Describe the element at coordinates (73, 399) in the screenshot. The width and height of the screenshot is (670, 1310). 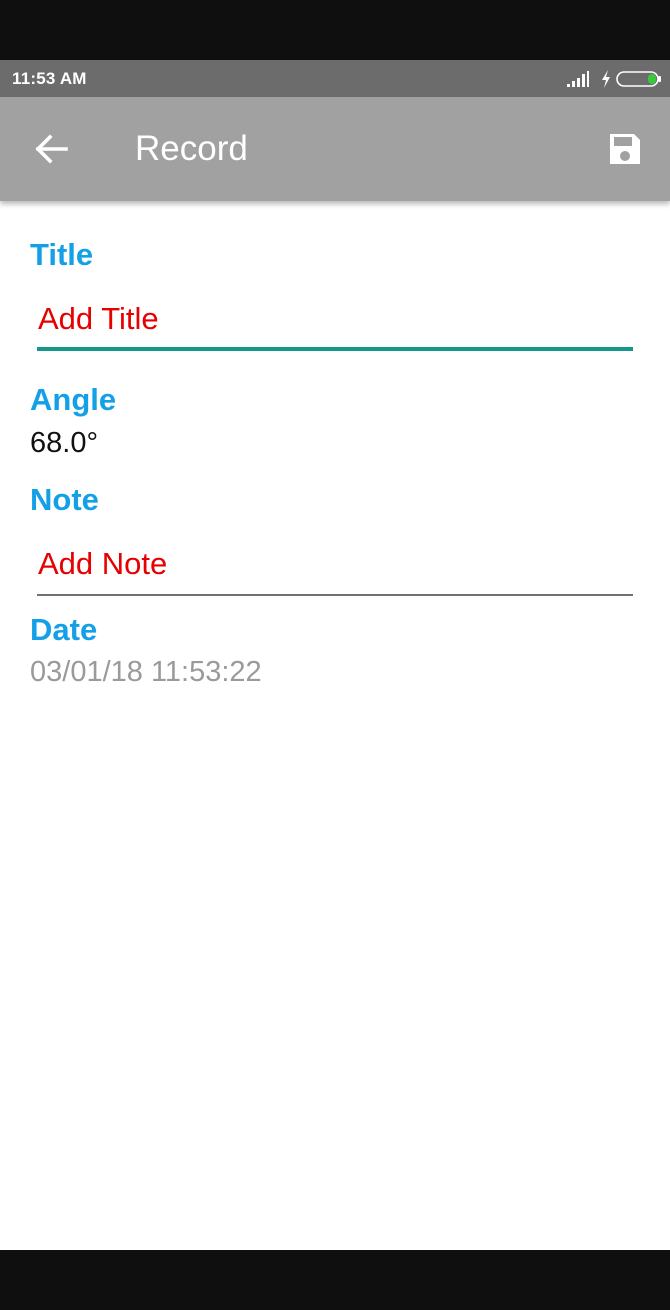
I see `angle-label: Angle` at that location.